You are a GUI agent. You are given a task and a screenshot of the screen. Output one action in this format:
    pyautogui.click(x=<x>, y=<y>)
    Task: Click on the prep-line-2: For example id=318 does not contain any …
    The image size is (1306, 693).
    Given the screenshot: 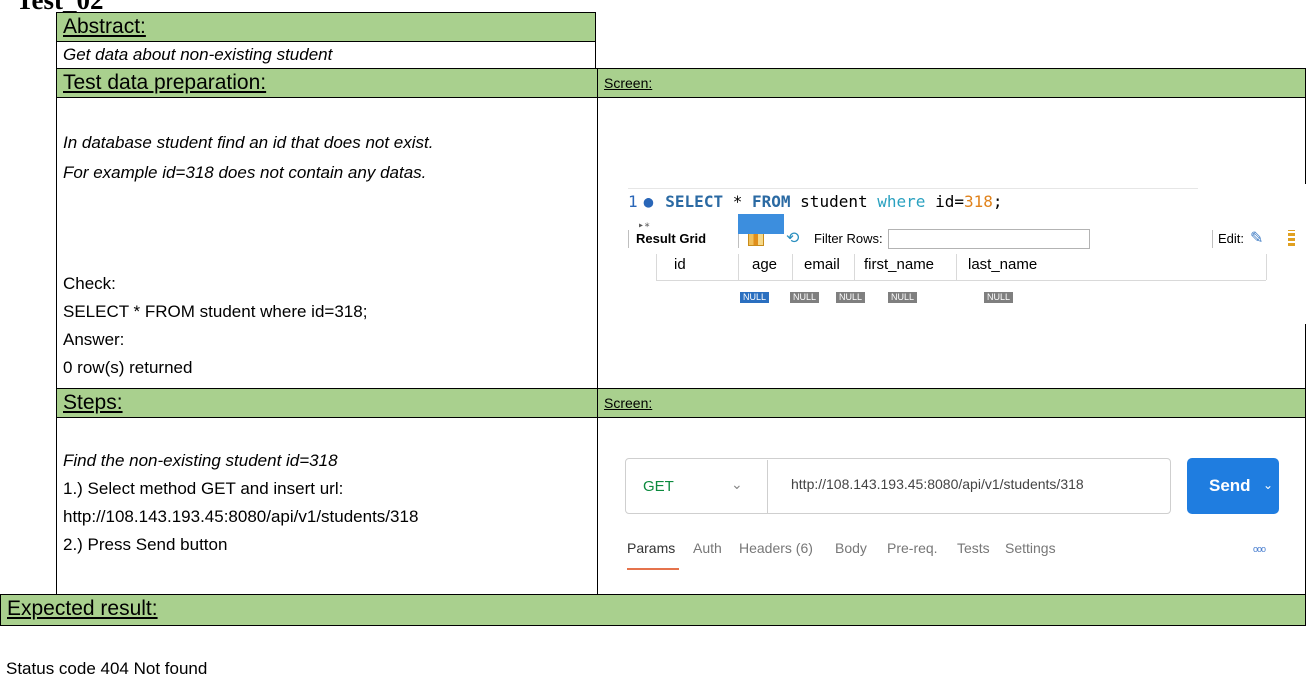 What is the action you would take?
    pyautogui.click(x=245, y=172)
    